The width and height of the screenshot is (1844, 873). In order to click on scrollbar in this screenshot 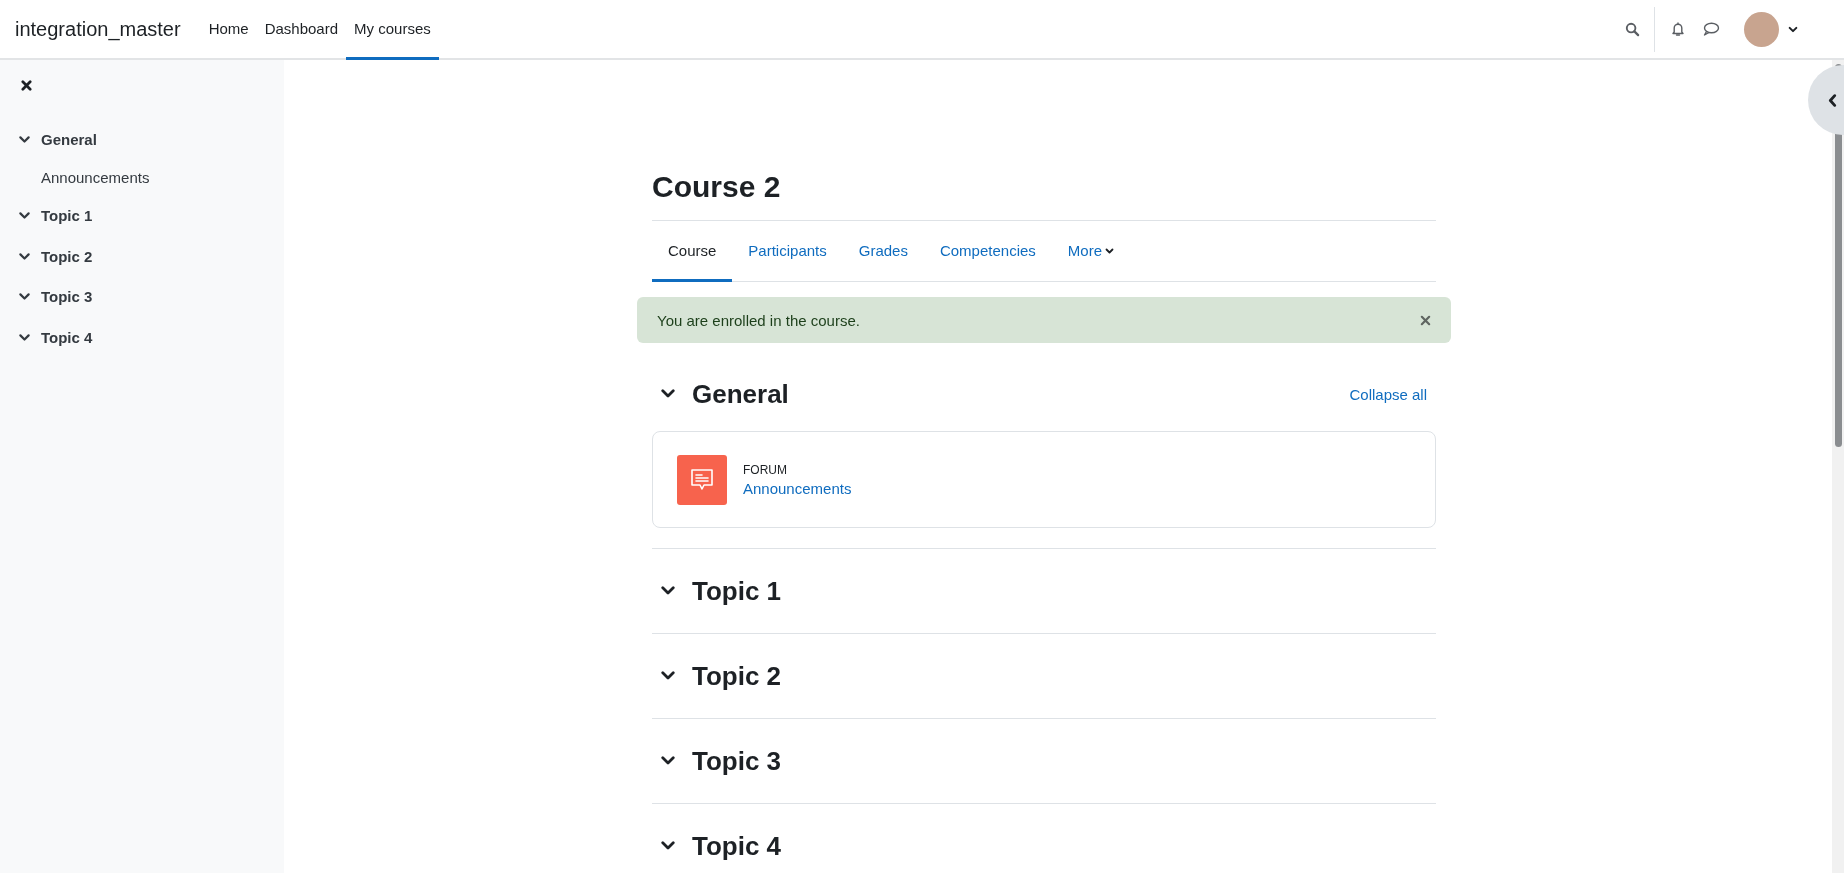, I will do `click(1838, 466)`.